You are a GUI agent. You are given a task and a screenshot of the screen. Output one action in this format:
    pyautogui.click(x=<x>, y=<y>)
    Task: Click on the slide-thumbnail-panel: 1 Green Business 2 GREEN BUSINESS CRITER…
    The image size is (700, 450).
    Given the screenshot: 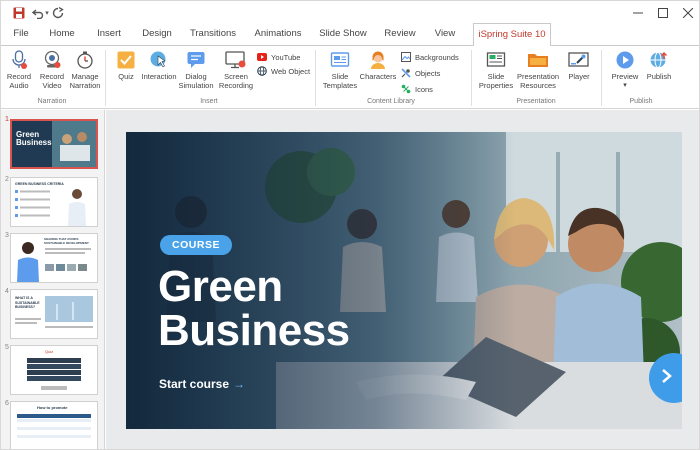 What is the action you would take?
    pyautogui.click(x=53, y=279)
    